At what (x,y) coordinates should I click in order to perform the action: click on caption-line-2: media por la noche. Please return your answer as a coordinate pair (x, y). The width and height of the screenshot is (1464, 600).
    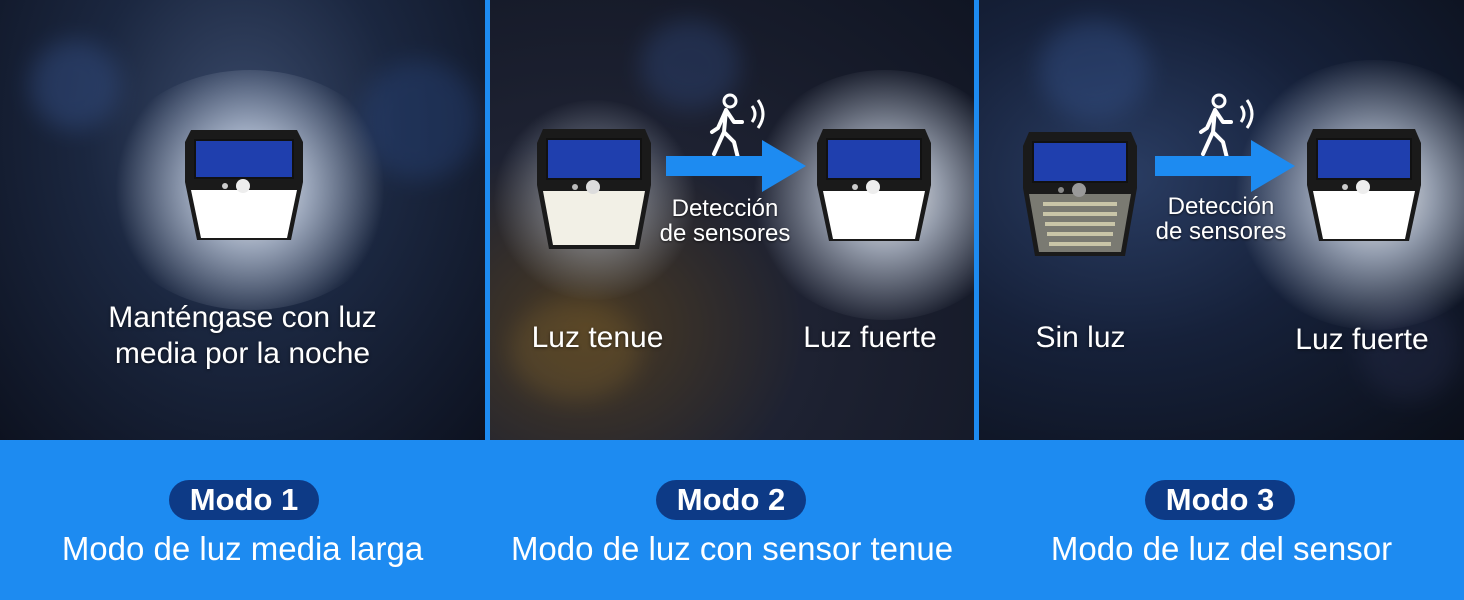
    Looking at the image, I should click on (242, 353).